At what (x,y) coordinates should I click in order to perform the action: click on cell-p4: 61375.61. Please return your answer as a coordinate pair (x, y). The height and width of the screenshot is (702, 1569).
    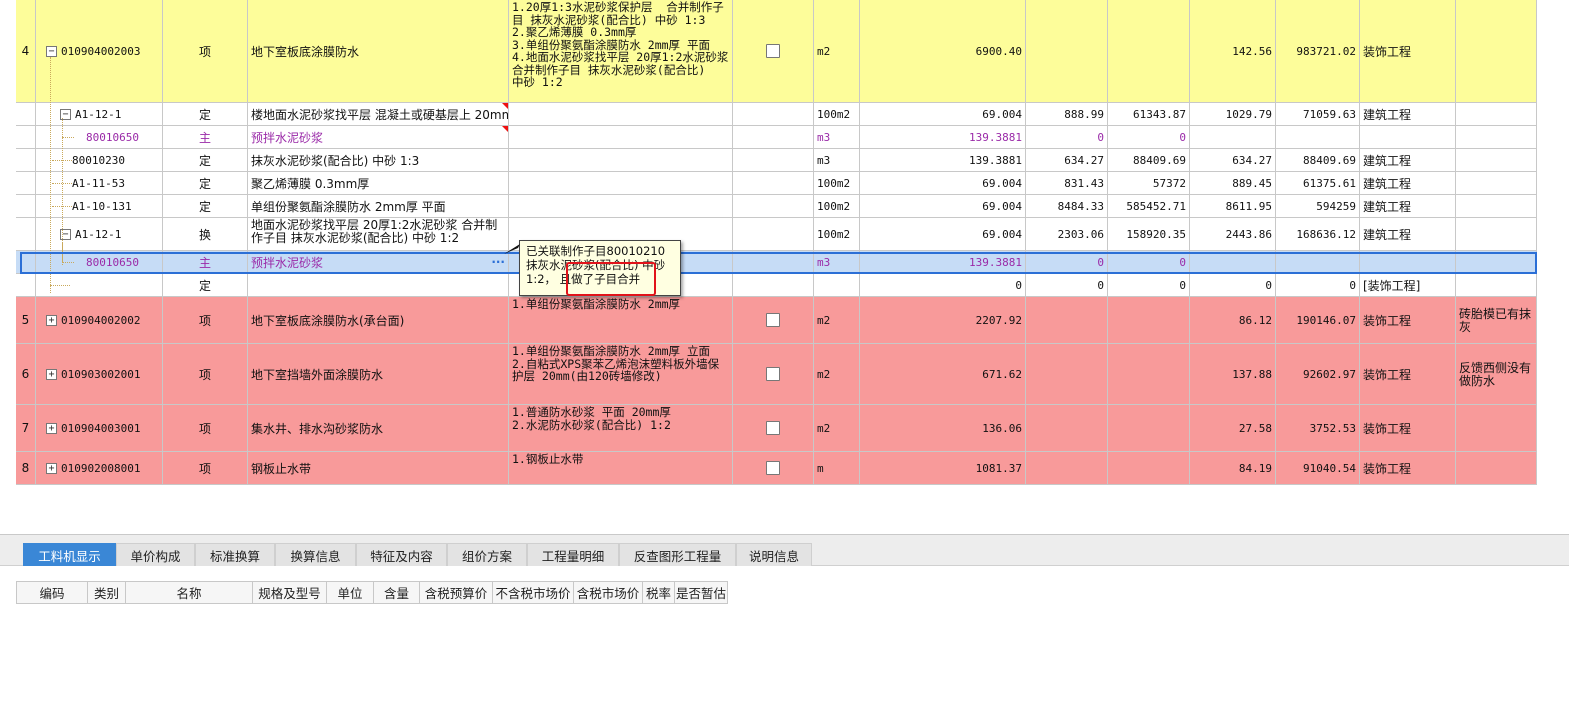
    Looking at the image, I should click on (1318, 183).